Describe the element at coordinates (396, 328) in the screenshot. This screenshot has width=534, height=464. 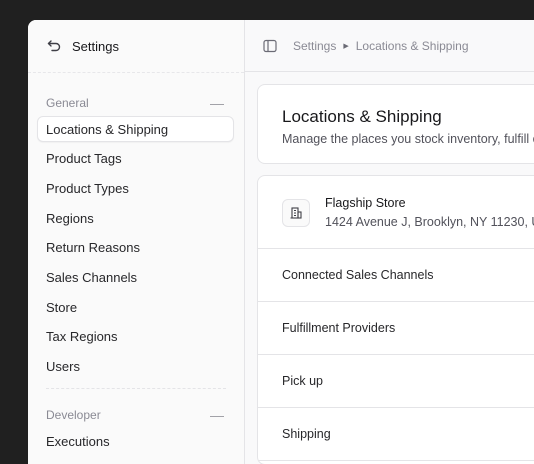
I see `section-fulfillment-providers: Fulfillment Providers` at that location.